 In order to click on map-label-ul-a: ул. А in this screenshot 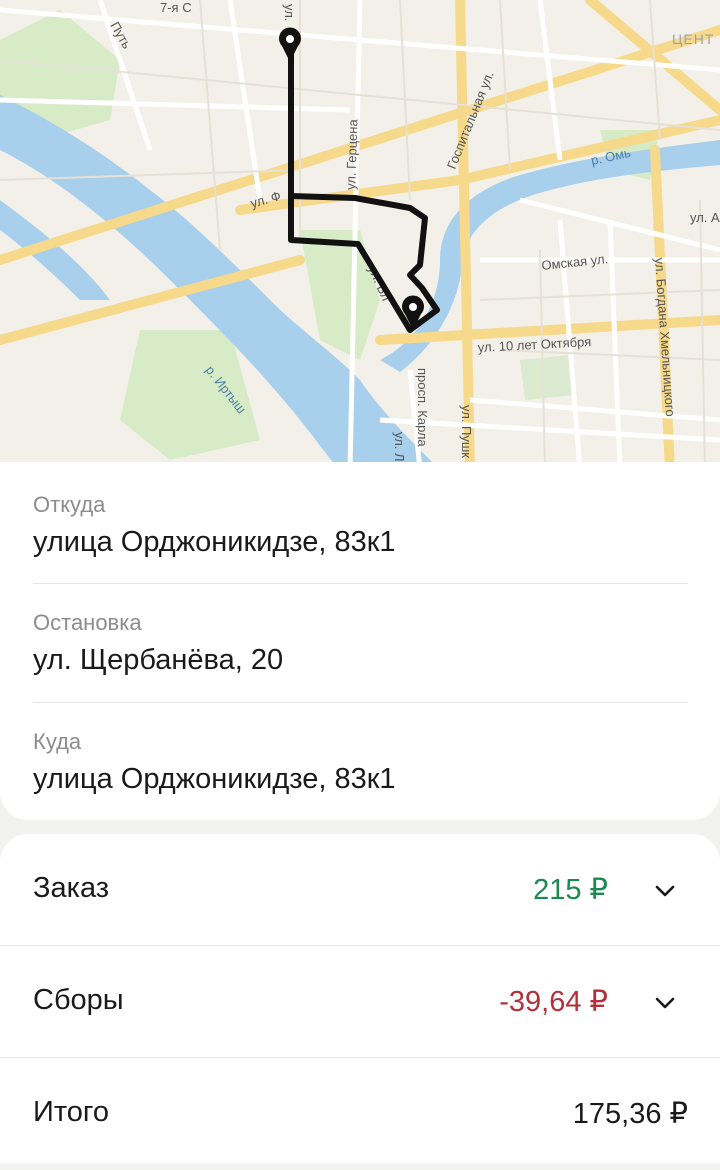, I will do `click(705, 217)`.